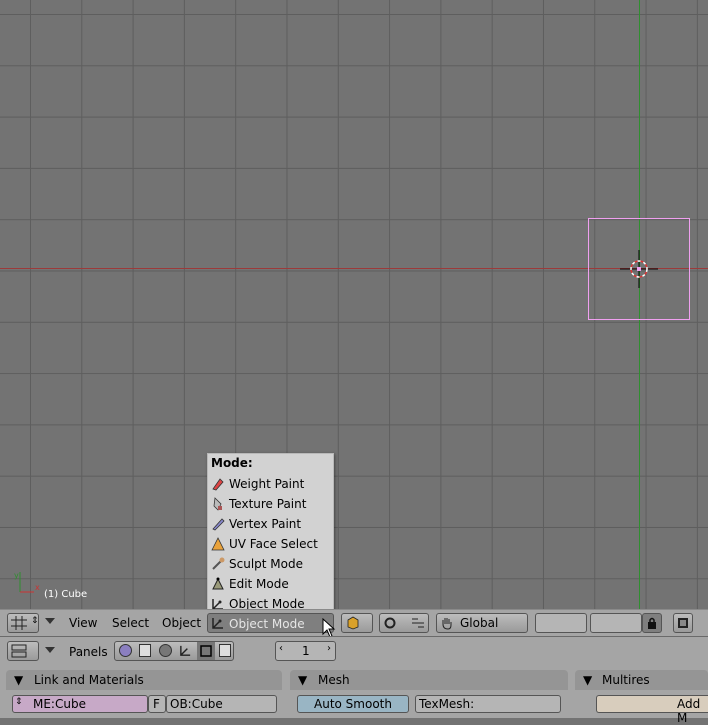 This screenshot has width=708, height=725. I want to click on lock-icon, so click(652, 623).